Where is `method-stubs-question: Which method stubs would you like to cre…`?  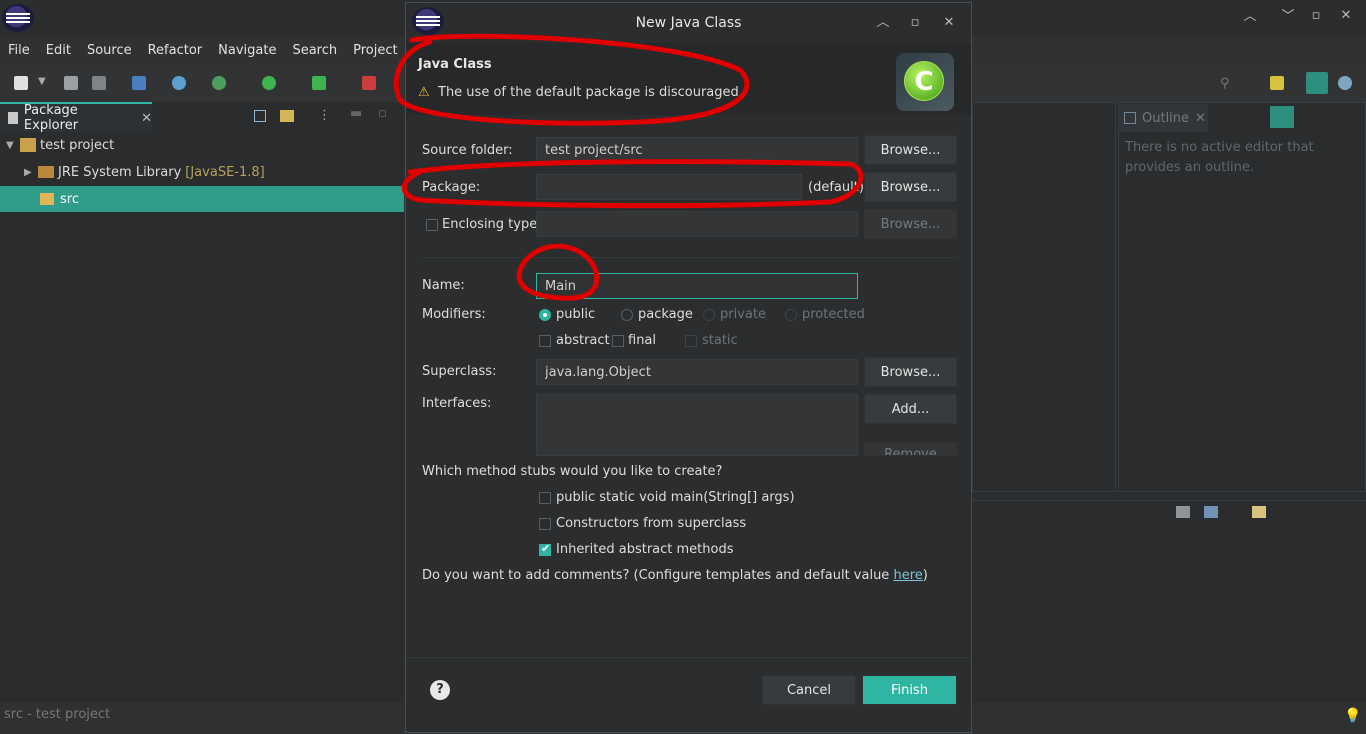 method-stubs-question: Which method stubs would you like to cre… is located at coordinates (572, 471).